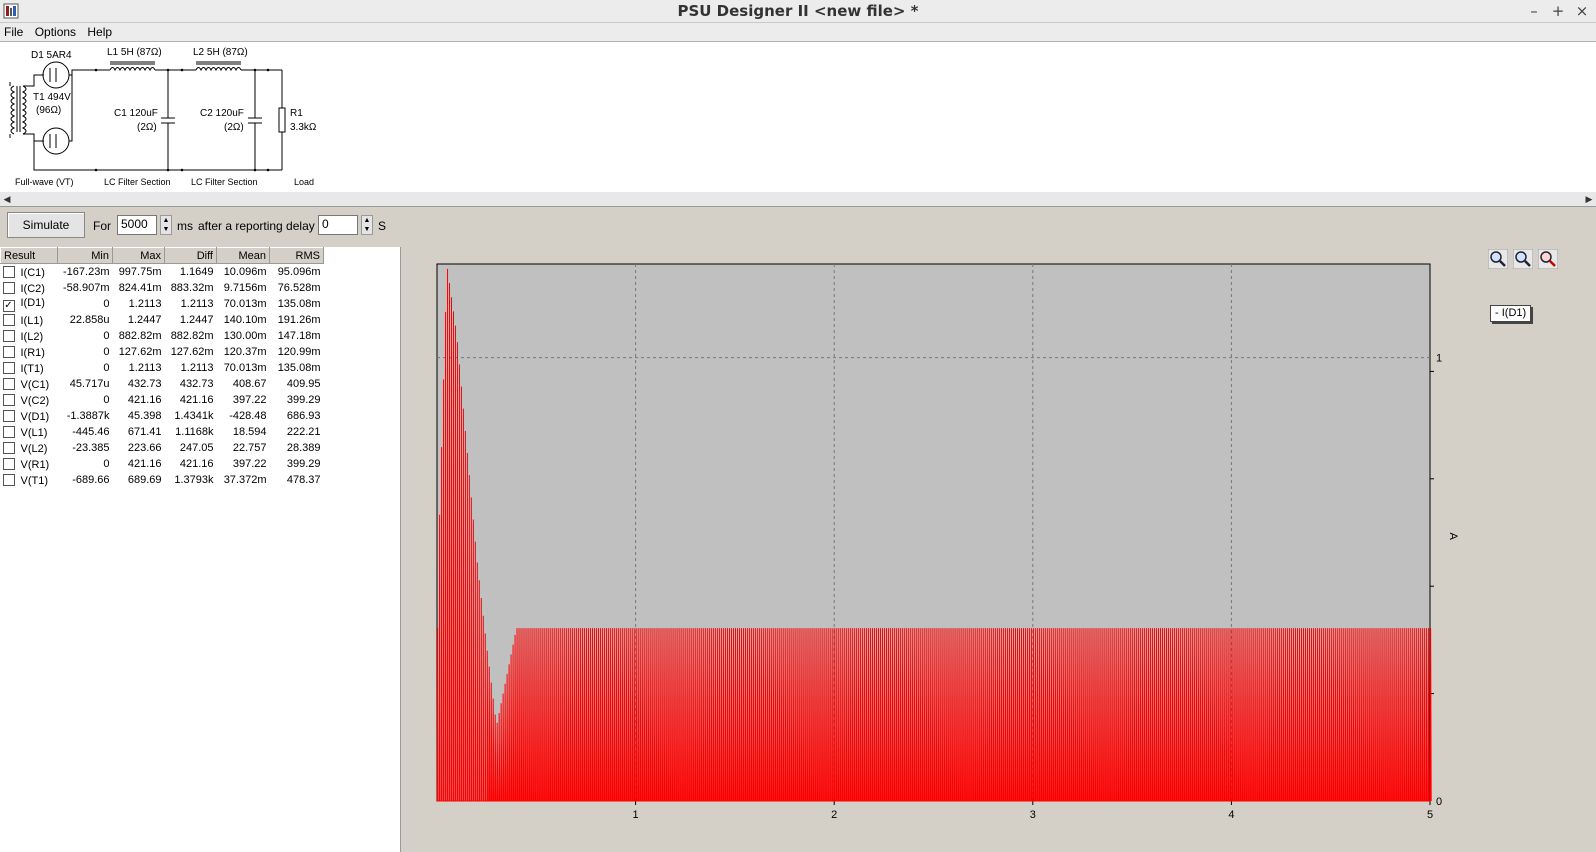 The image size is (1596, 852). I want to click on cell-diff: 1.4341k, so click(194, 416).